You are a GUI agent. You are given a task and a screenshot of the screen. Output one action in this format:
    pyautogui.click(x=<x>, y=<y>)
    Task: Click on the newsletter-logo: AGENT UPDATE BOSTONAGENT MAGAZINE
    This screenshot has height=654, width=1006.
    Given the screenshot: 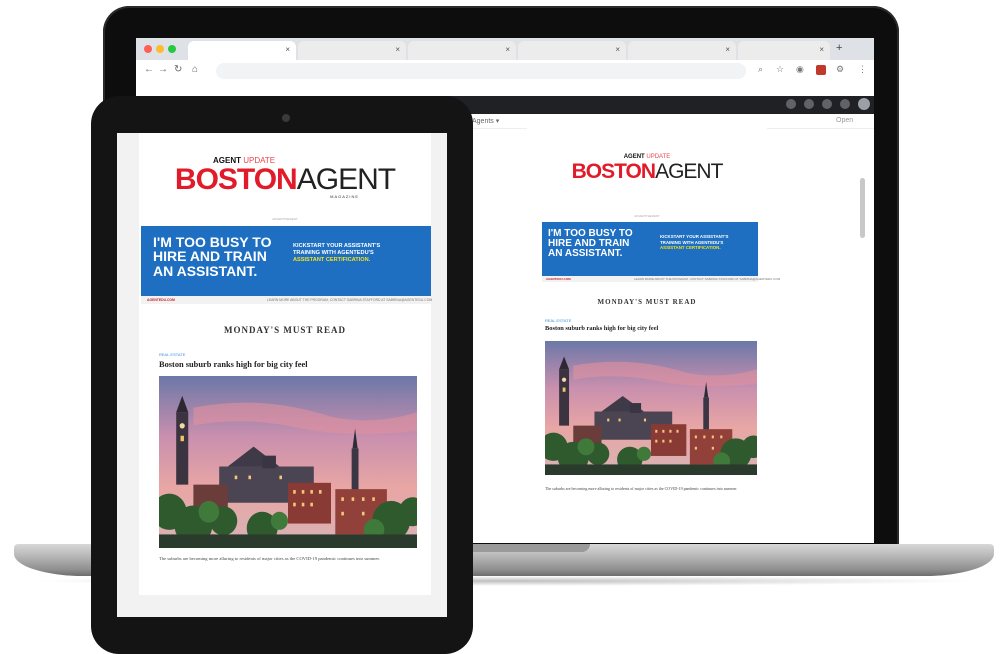 What is the action you would take?
    pyautogui.click(x=285, y=178)
    